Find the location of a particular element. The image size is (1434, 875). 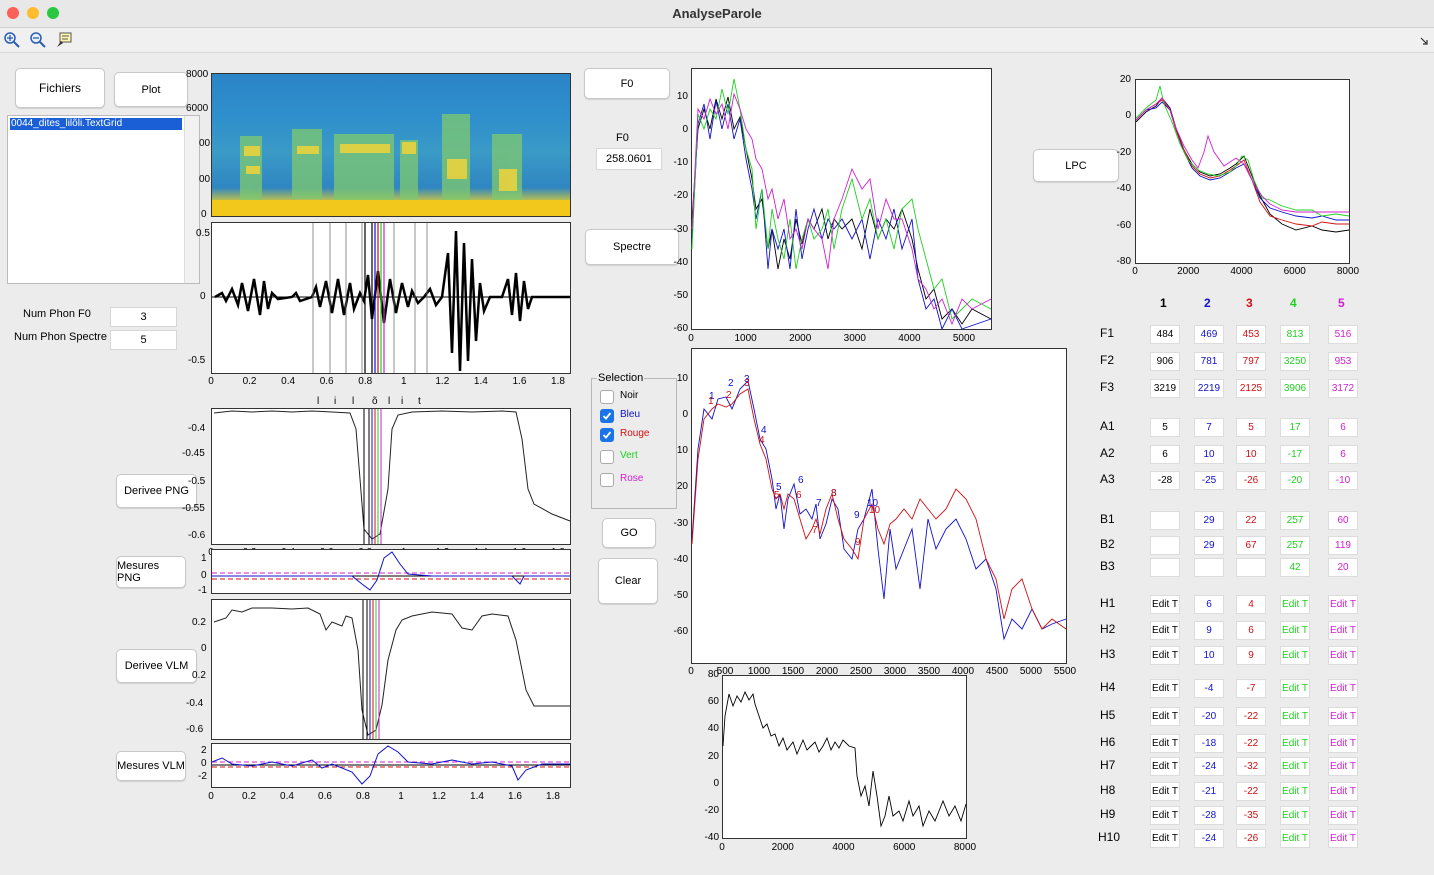

table-cell: 2219 is located at coordinates (1209, 388).